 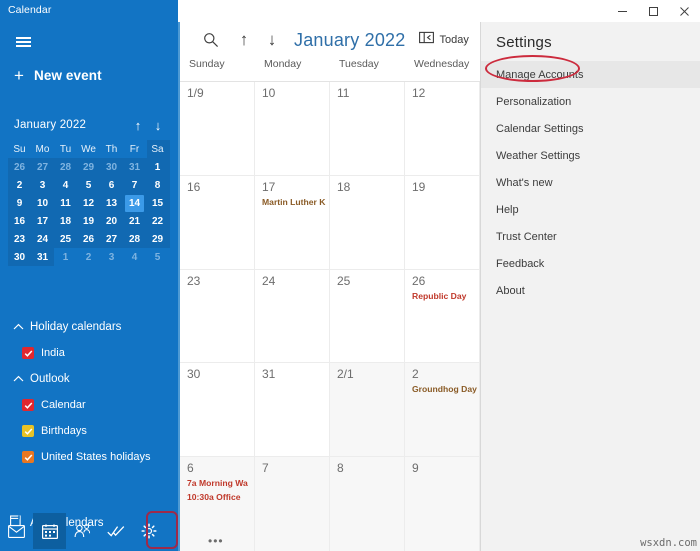 What do you see at coordinates (60, 75) in the screenshot?
I see `new-event-button: + New event` at bounding box center [60, 75].